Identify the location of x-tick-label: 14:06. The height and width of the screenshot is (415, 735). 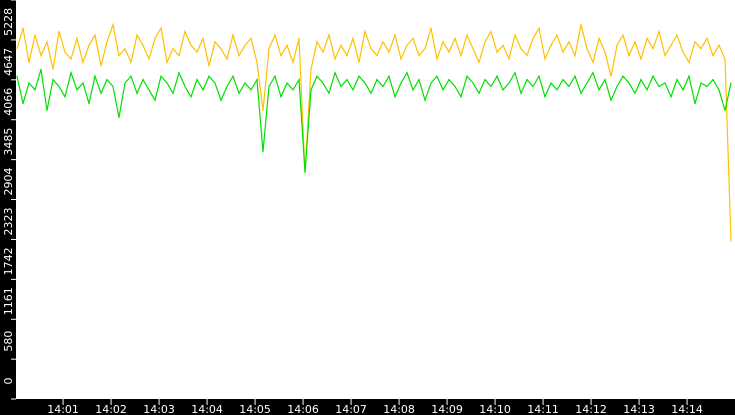
(303, 409).